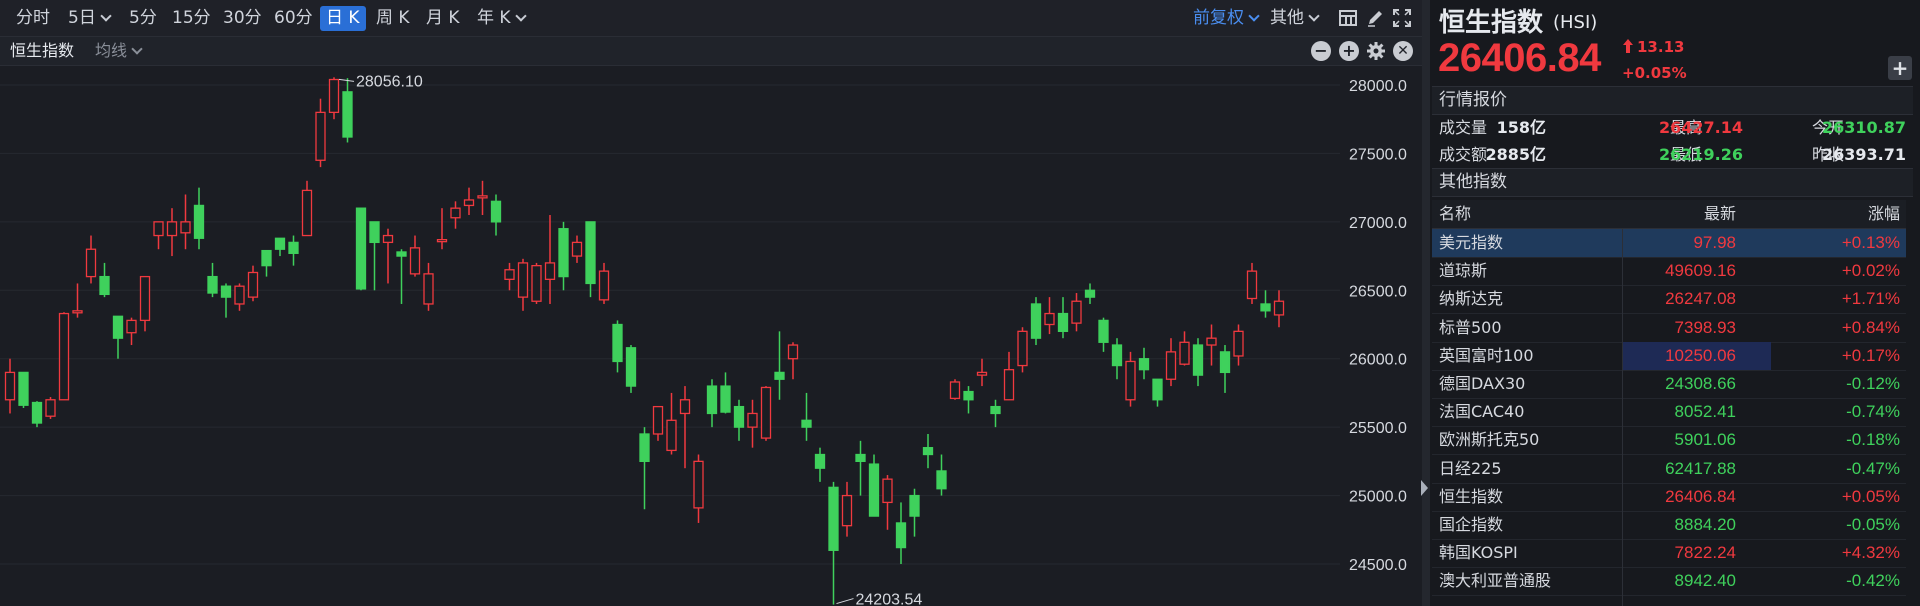 The image size is (1920, 606). Describe the element at coordinates (1426, 303) in the screenshot. I see `panel-splitter` at that location.